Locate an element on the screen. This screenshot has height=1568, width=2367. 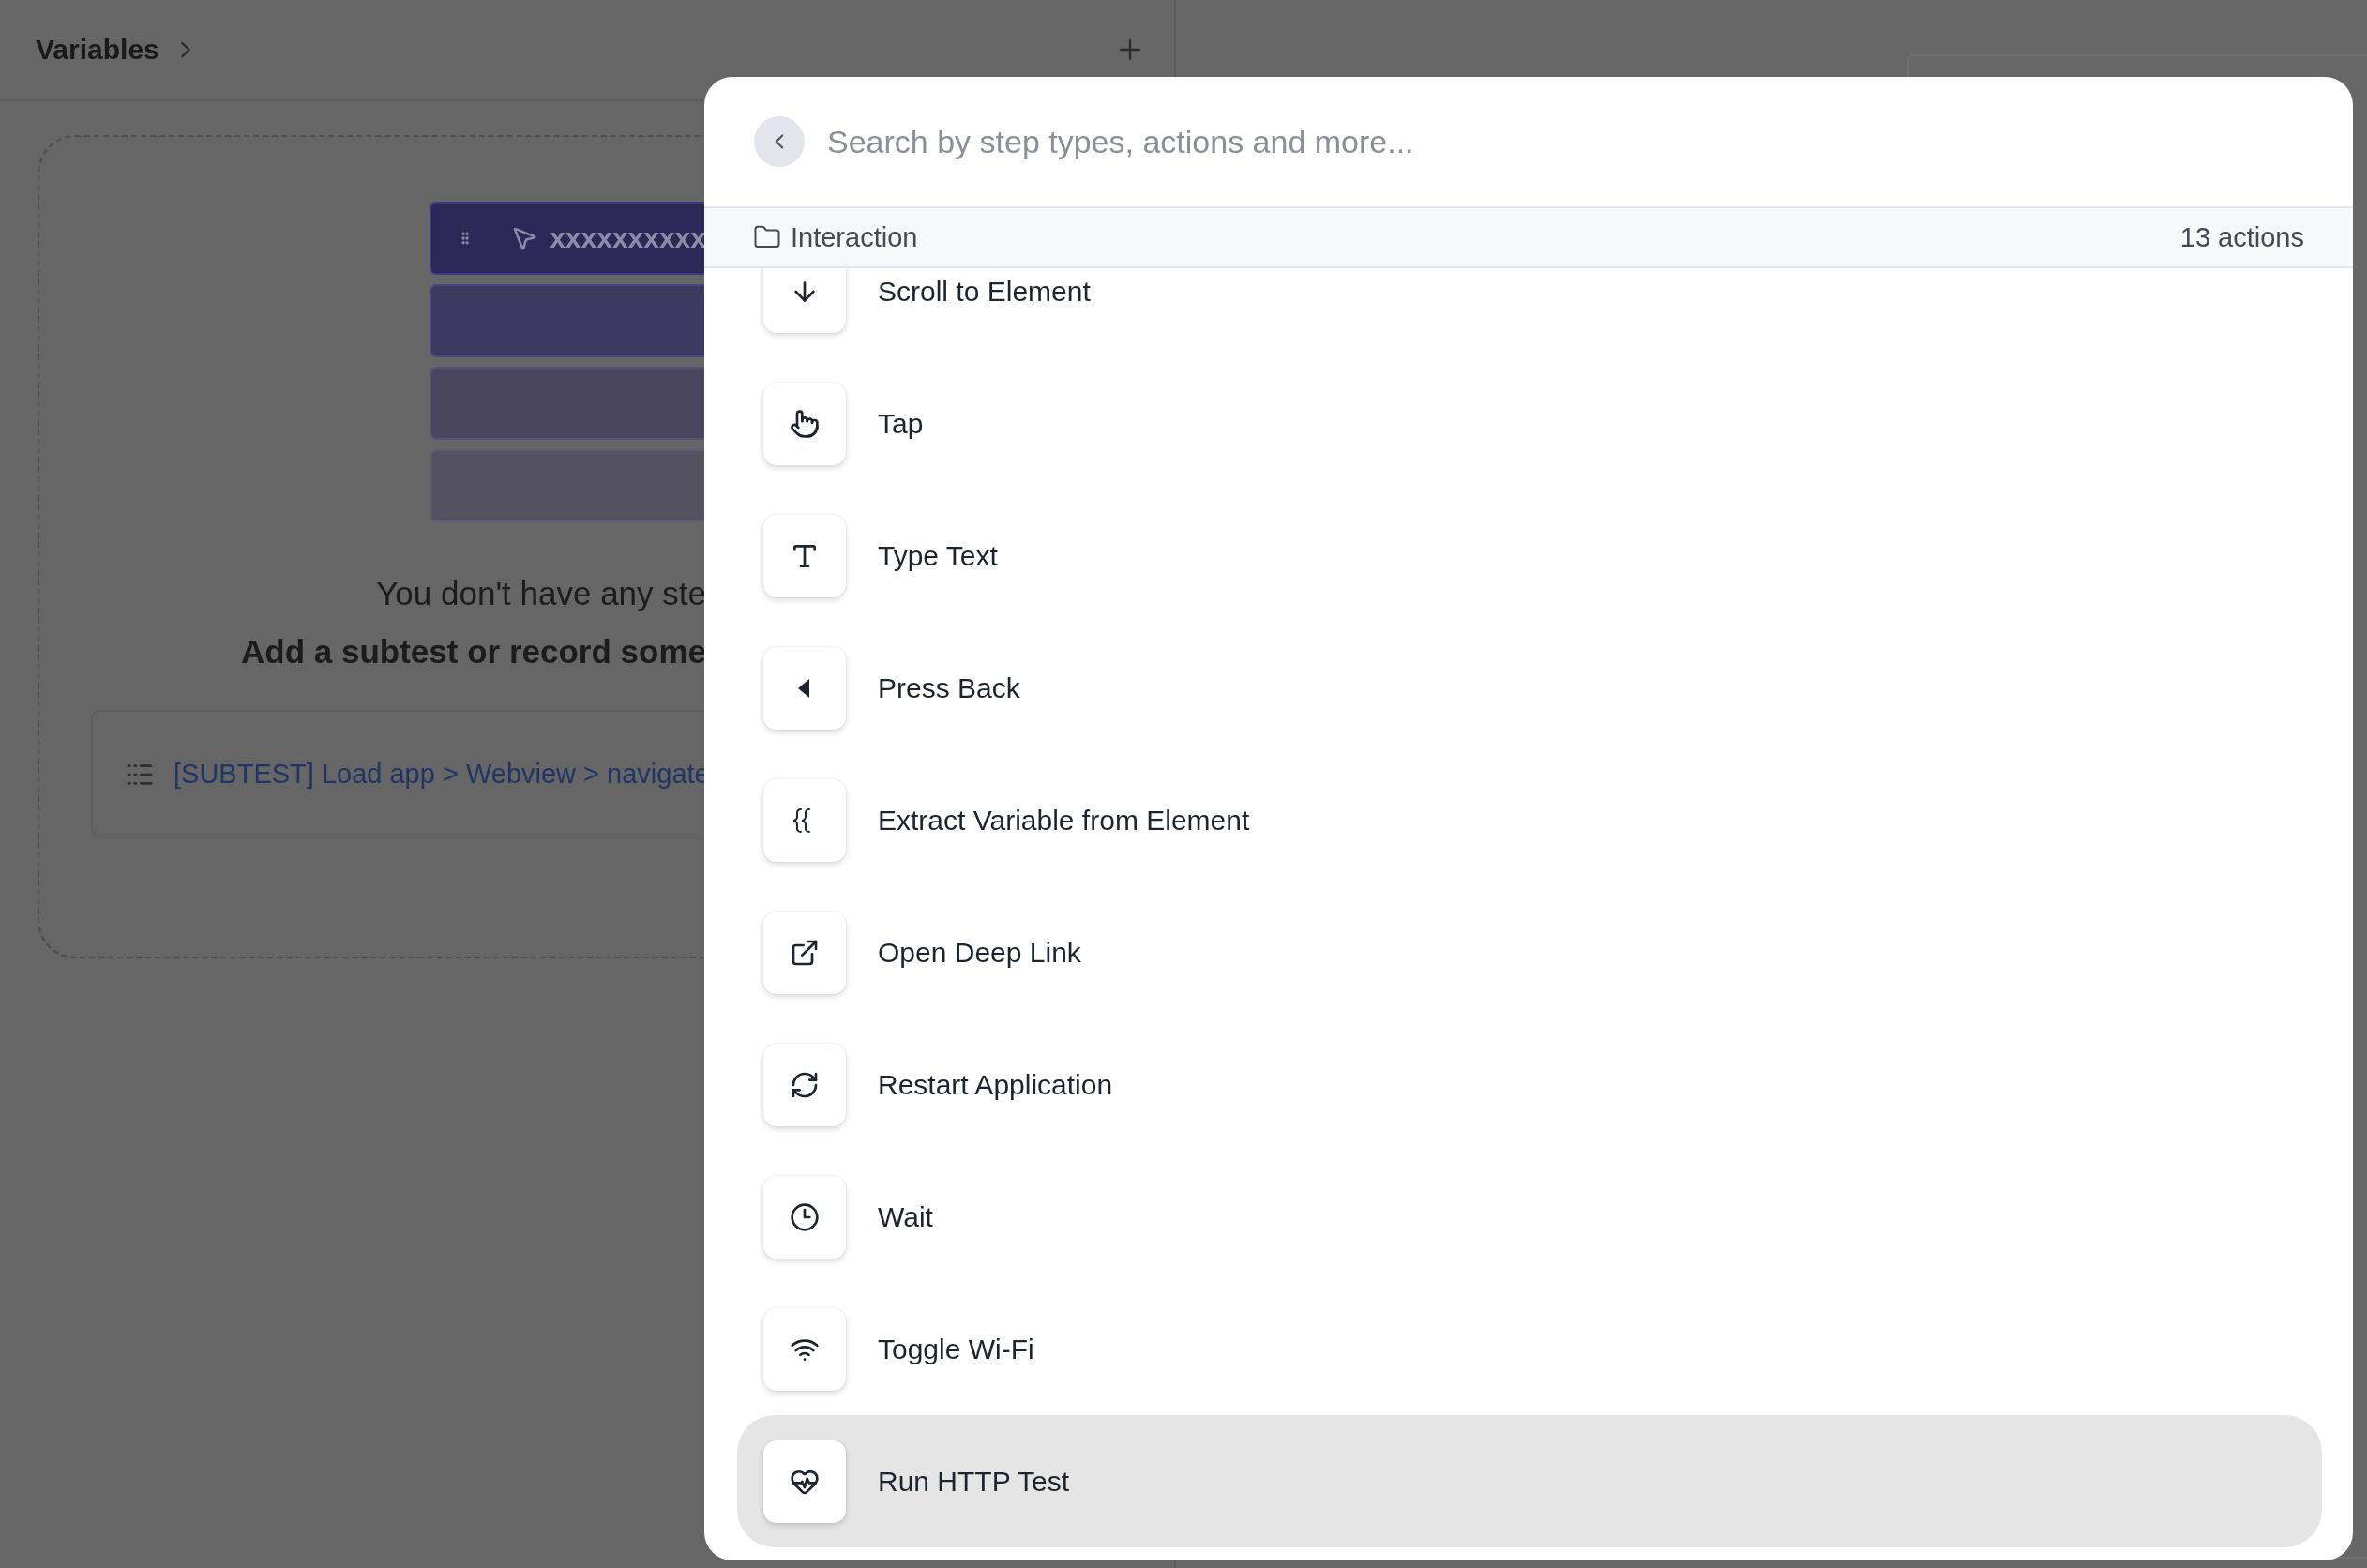
empty-message: You don't have any ste is located at coordinates (541, 593).